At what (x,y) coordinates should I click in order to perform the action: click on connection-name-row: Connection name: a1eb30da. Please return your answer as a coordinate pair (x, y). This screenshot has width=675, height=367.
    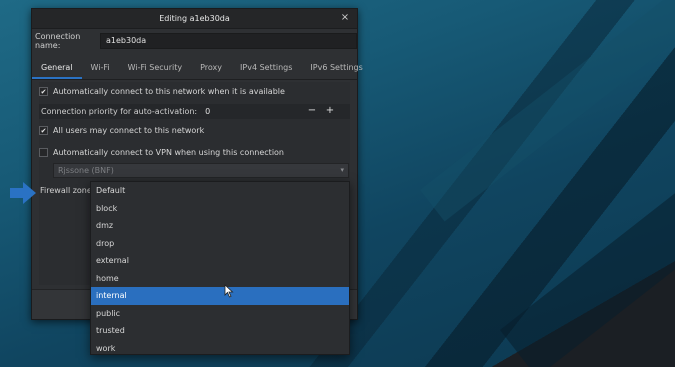
    Looking at the image, I should click on (194, 41).